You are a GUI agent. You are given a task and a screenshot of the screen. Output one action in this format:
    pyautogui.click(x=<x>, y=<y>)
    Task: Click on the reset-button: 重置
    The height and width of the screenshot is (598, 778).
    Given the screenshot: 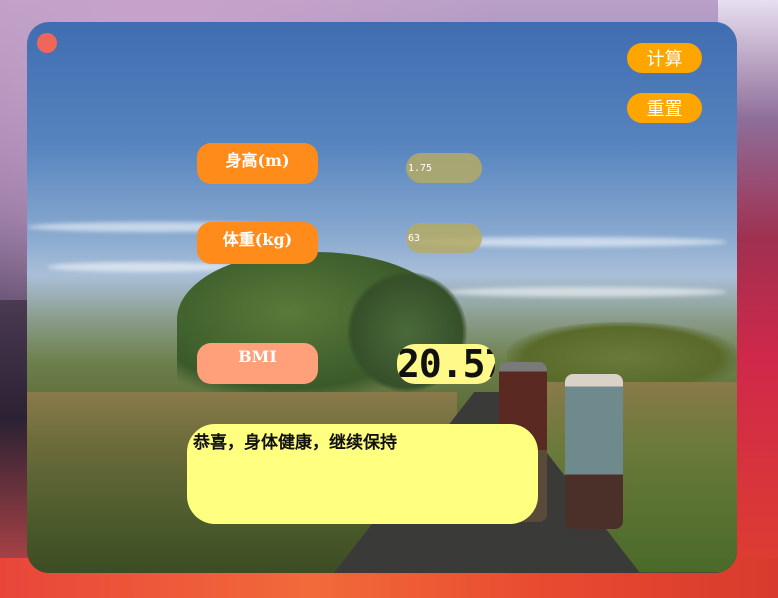 What is the action you would take?
    pyautogui.click(x=664, y=108)
    